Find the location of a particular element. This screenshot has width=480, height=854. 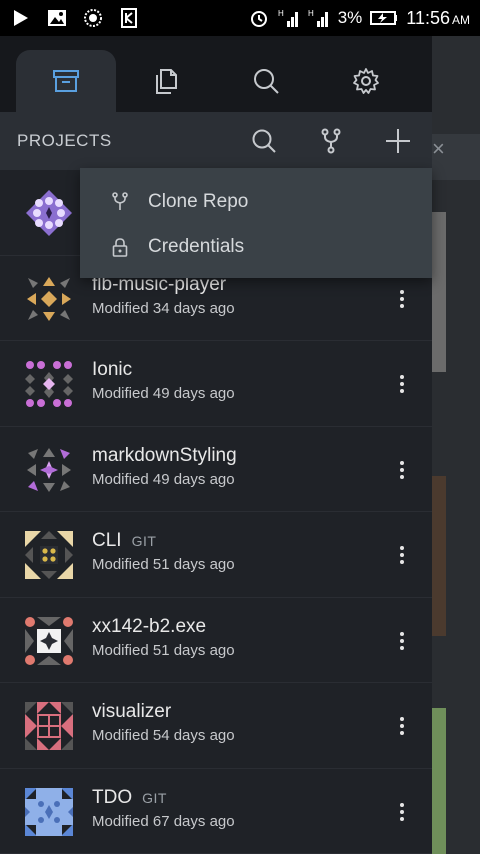

project-modified: Modified 67 days ago is located at coordinates (163, 821).